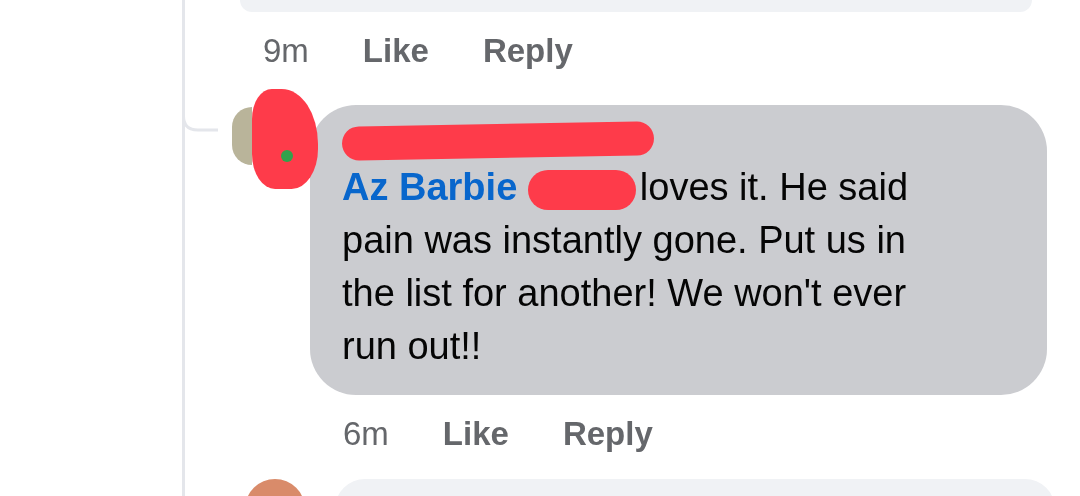  What do you see at coordinates (286, 51) in the screenshot?
I see `comment-time: 9m` at bounding box center [286, 51].